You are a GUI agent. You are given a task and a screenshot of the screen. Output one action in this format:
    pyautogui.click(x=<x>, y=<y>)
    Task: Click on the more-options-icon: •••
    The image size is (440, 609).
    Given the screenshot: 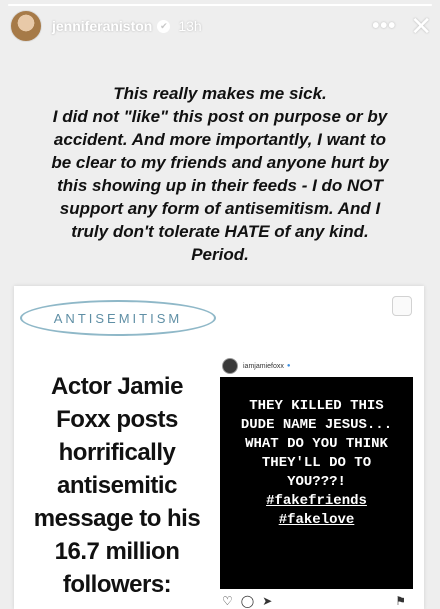 What is the action you would take?
    pyautogui.click(x=384, y=26)
    